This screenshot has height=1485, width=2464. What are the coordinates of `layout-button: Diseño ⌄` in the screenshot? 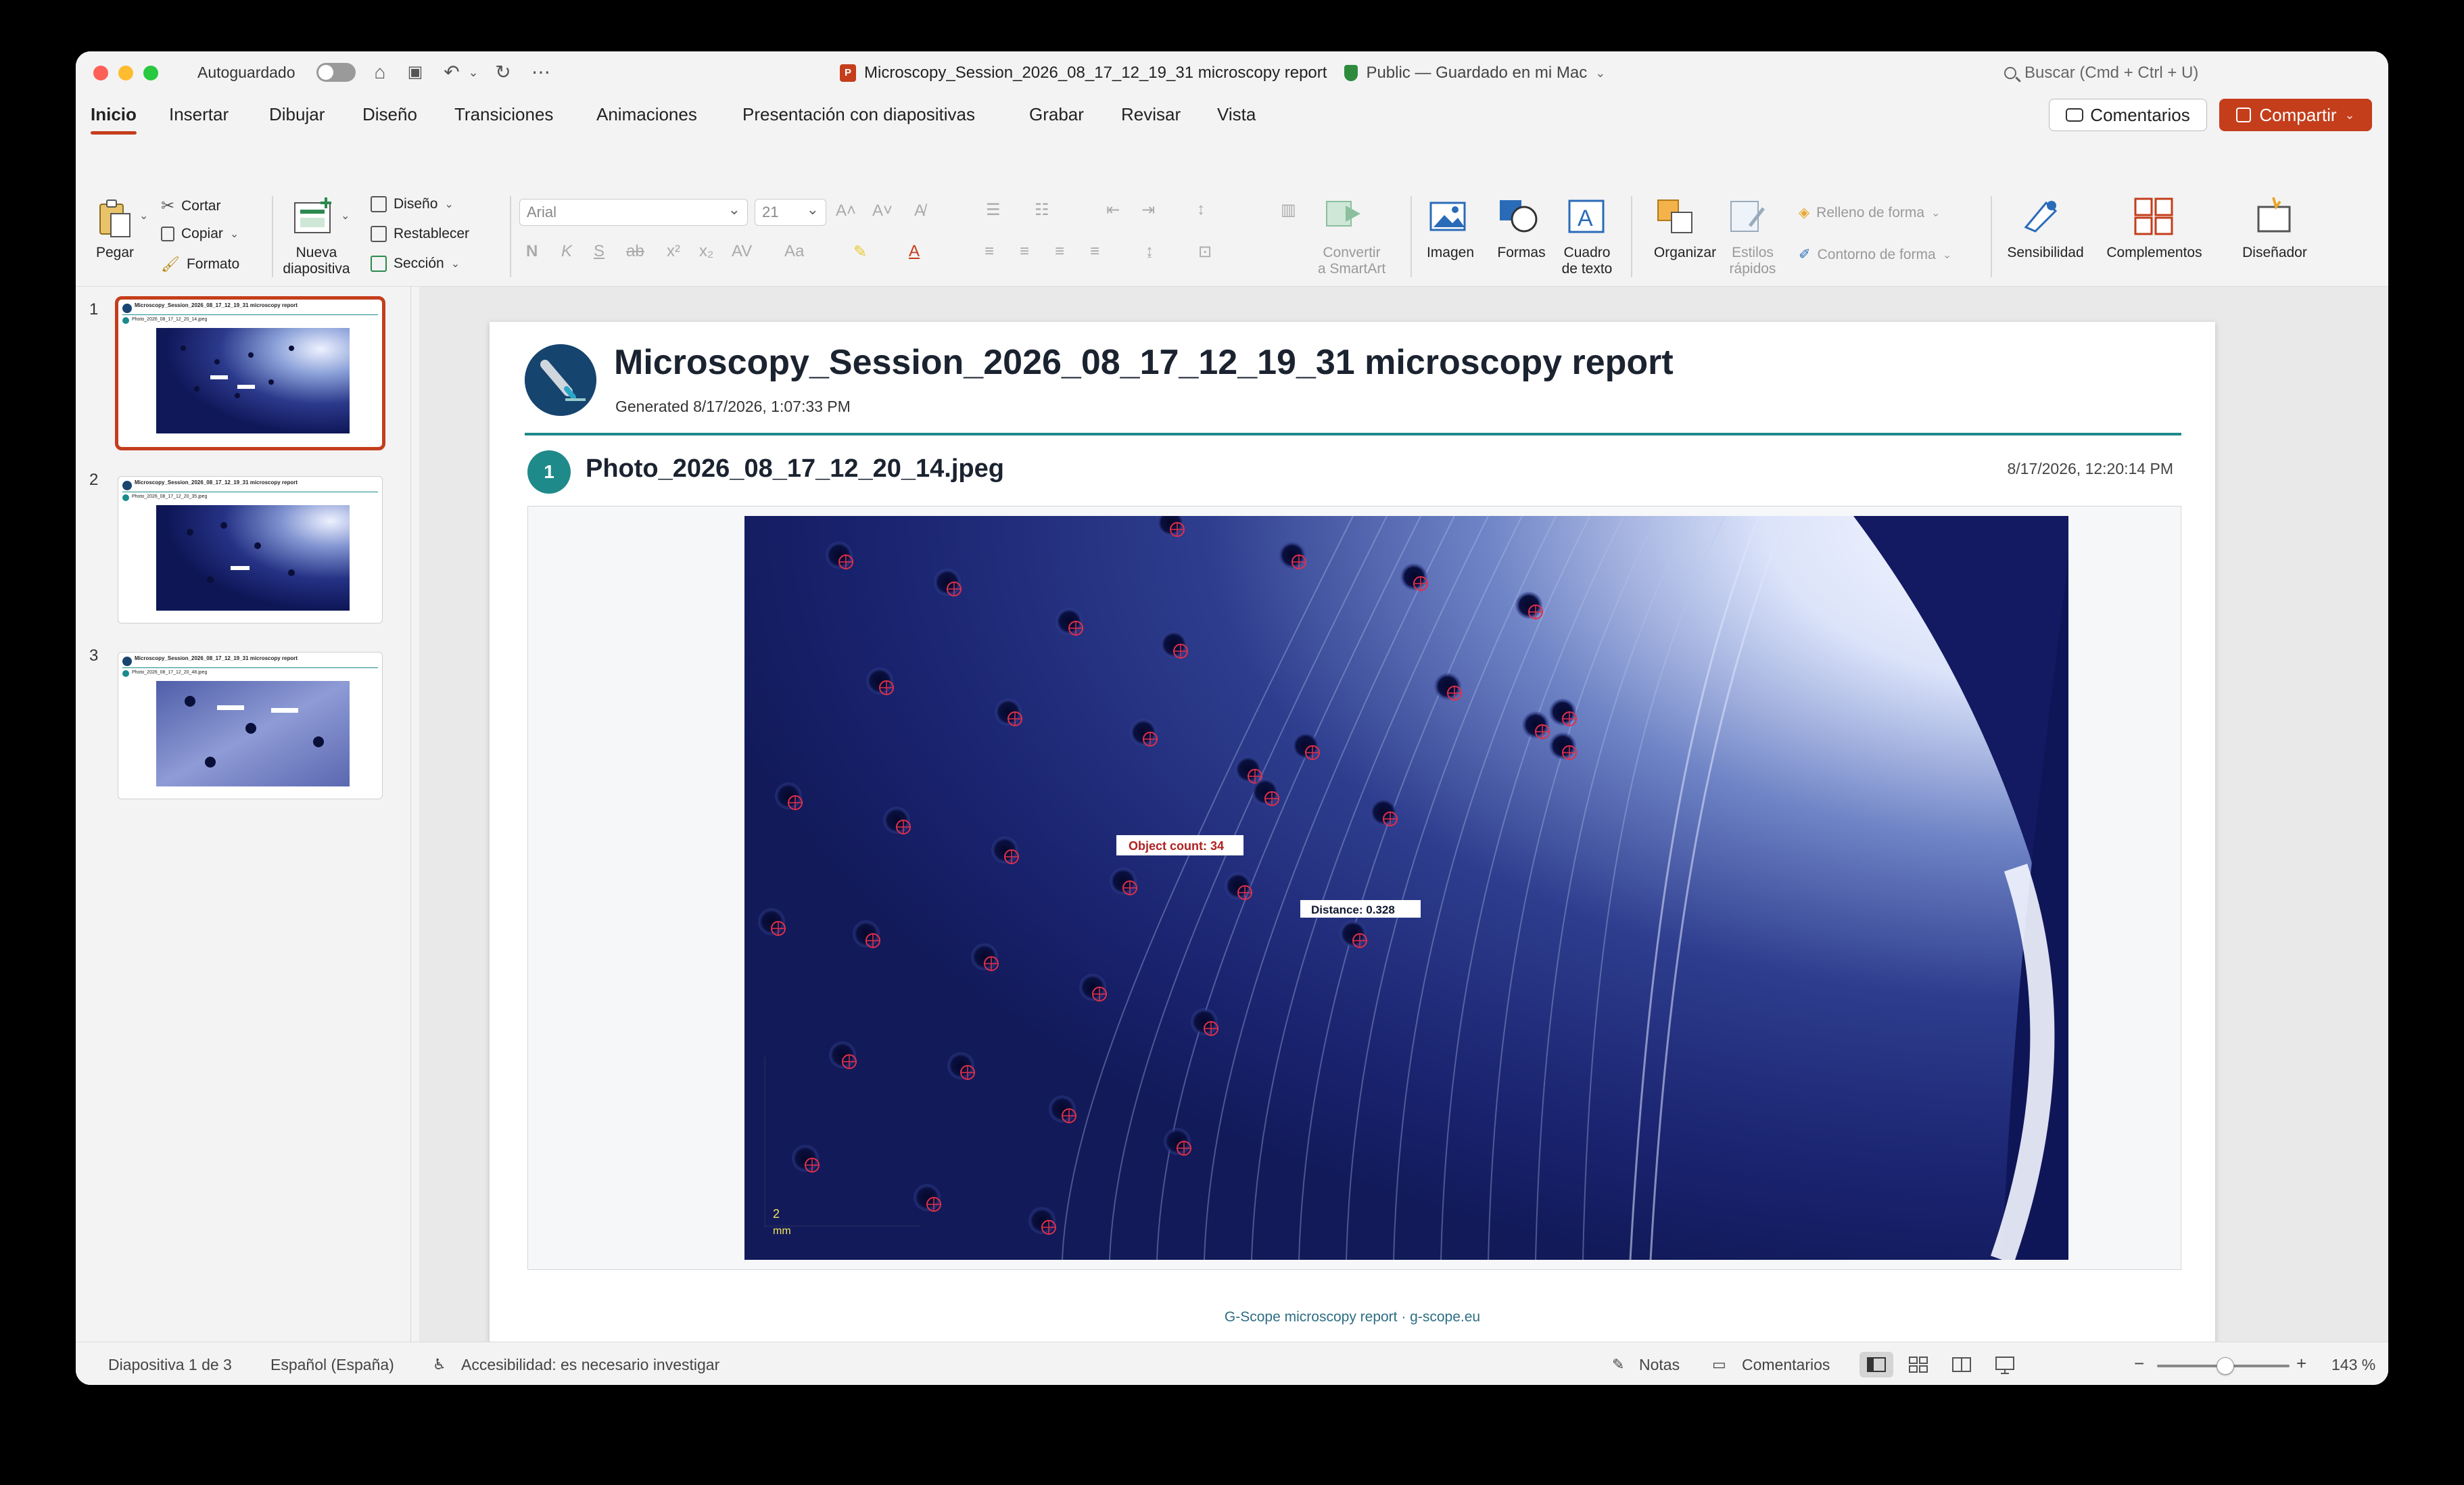 It's located at (412, 204).